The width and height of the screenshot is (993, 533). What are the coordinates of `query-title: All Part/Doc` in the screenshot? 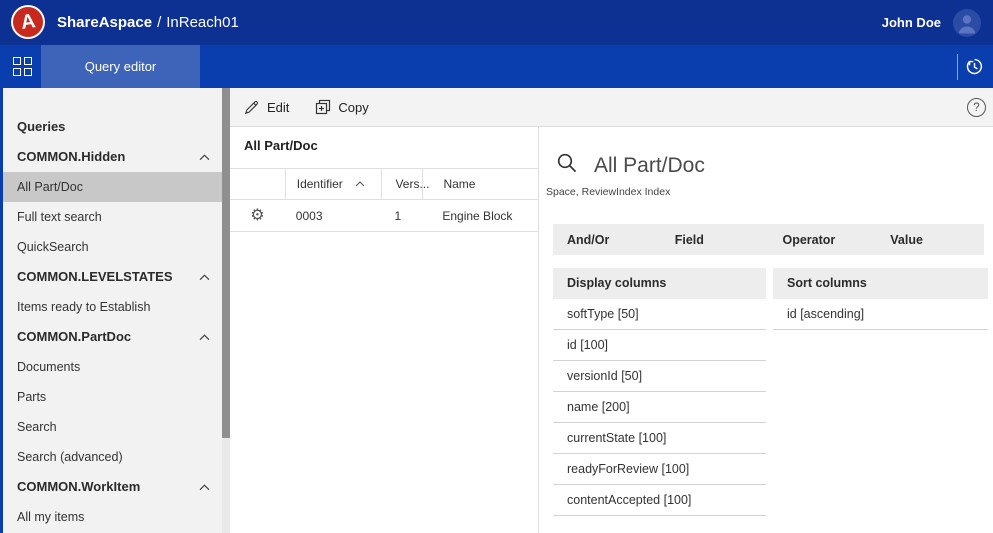 It's located at (649, 165).